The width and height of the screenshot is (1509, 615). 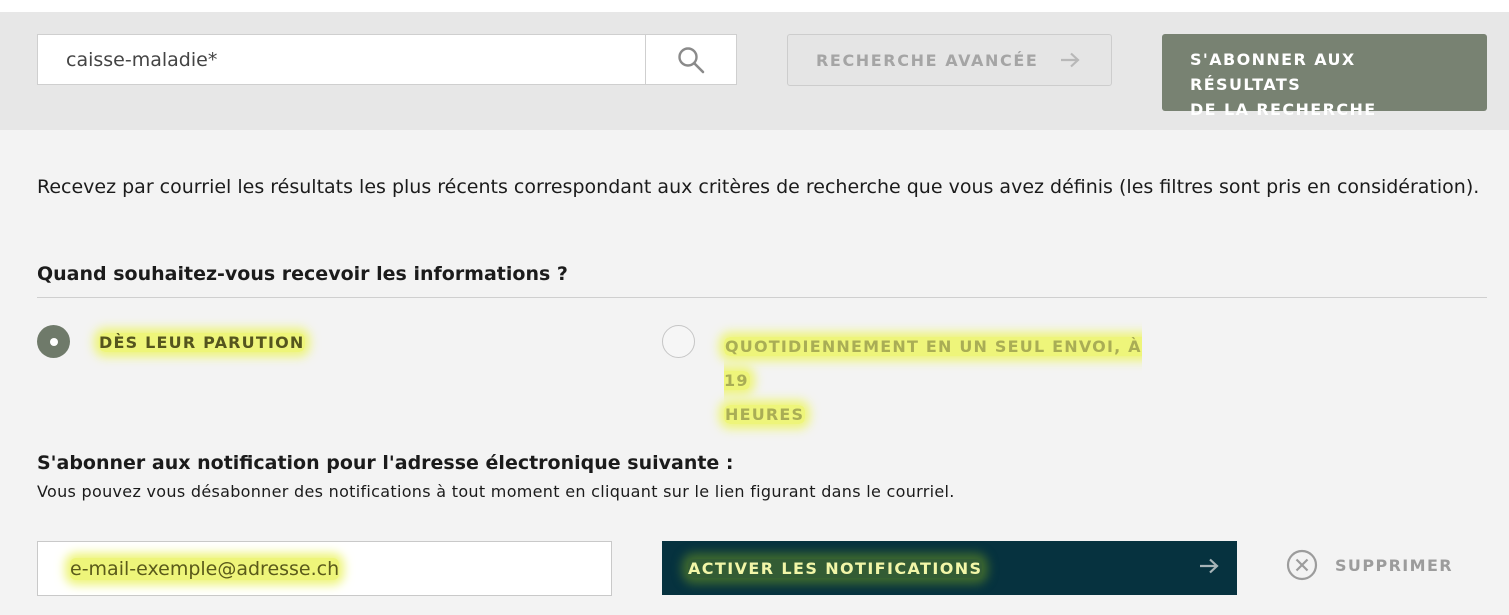 I want to click on email-value: e-mail-exemple@adresse.ch, so click(x=205, y=568).